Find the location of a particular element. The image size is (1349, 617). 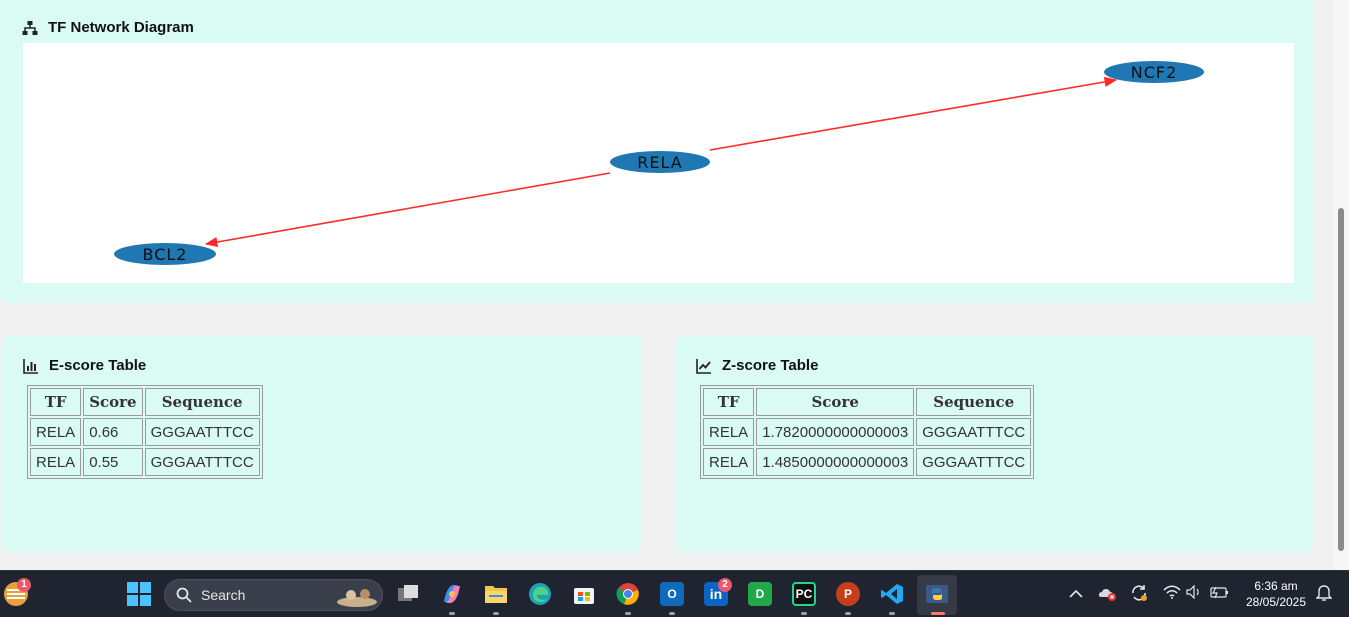

sync-icon is located at coordinates (1139, 594).